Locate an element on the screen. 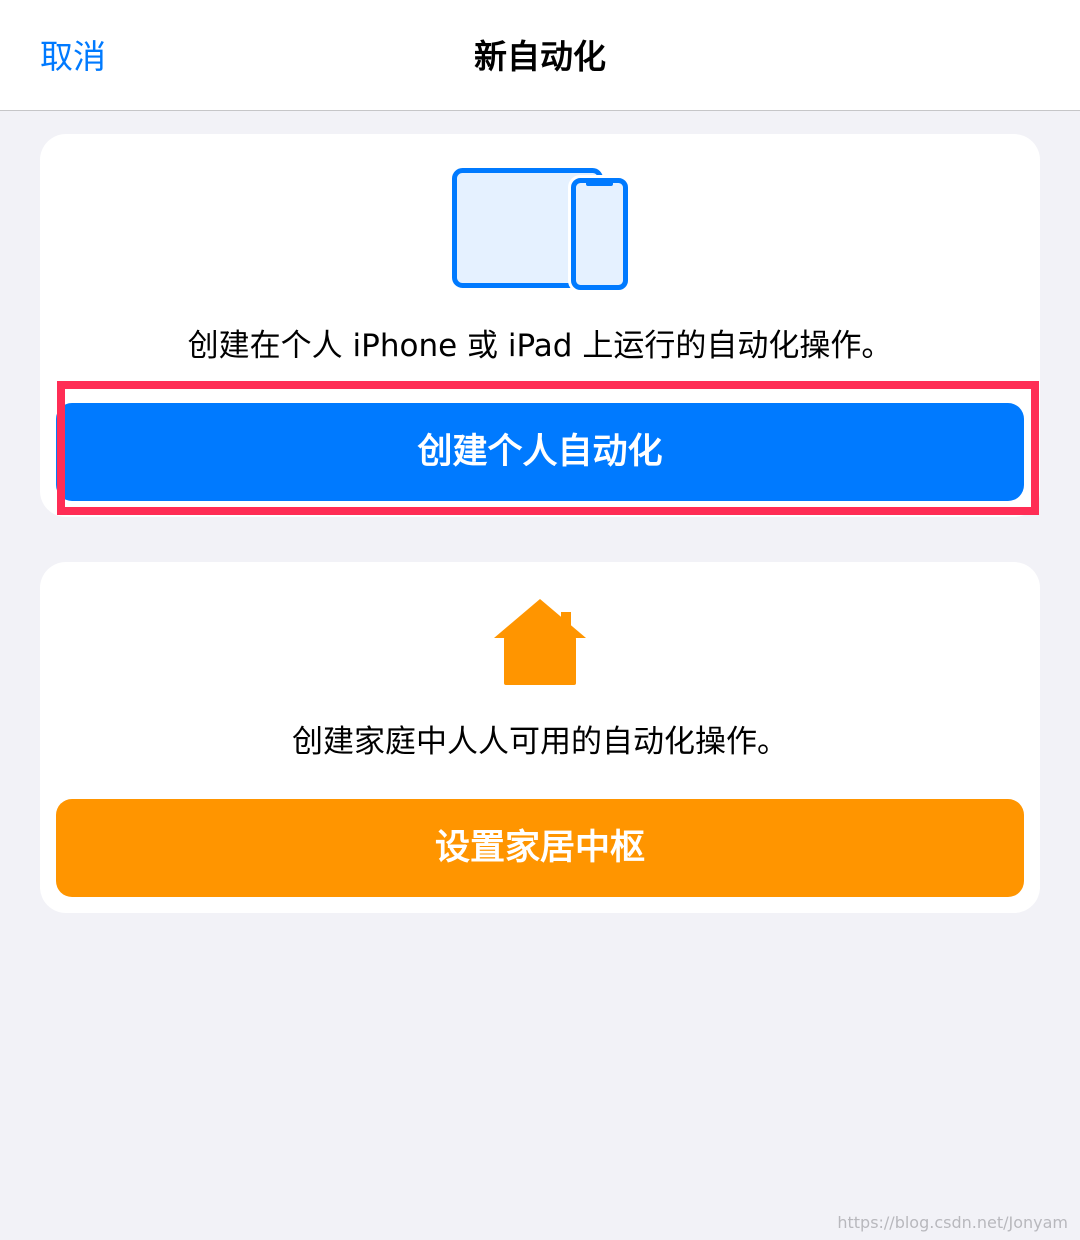 Image resolution: width=1080 pixels, height=1240 pixels. home-automation-description: 创建家庭中人人可用的自动化操作。 is located at coordinates (540, 742).